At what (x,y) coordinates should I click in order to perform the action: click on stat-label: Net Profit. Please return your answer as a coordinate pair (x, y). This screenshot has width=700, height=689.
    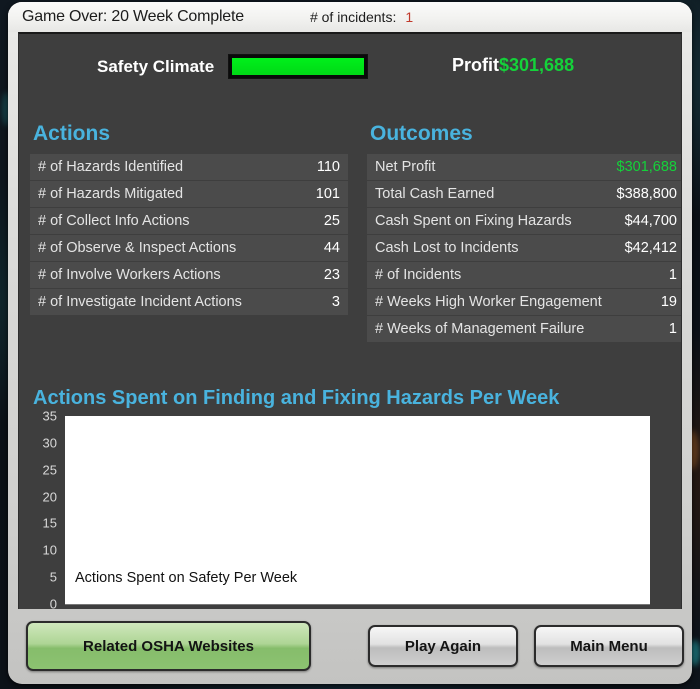
    Looking at the image, I should click on (405, 167).